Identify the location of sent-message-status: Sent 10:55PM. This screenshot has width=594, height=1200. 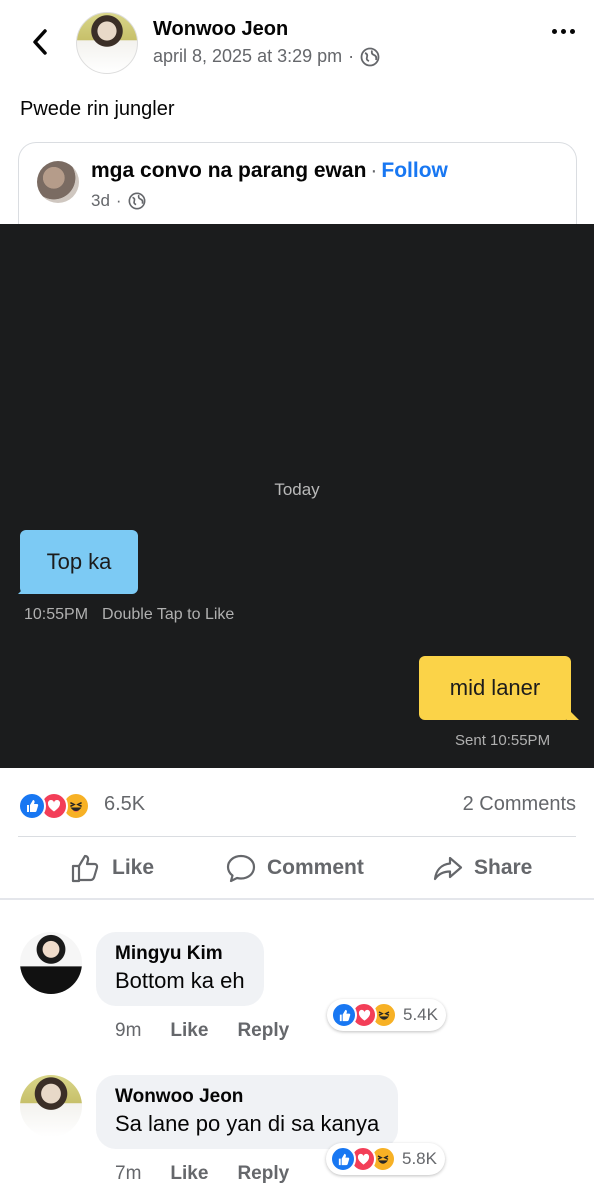
(503, 740).